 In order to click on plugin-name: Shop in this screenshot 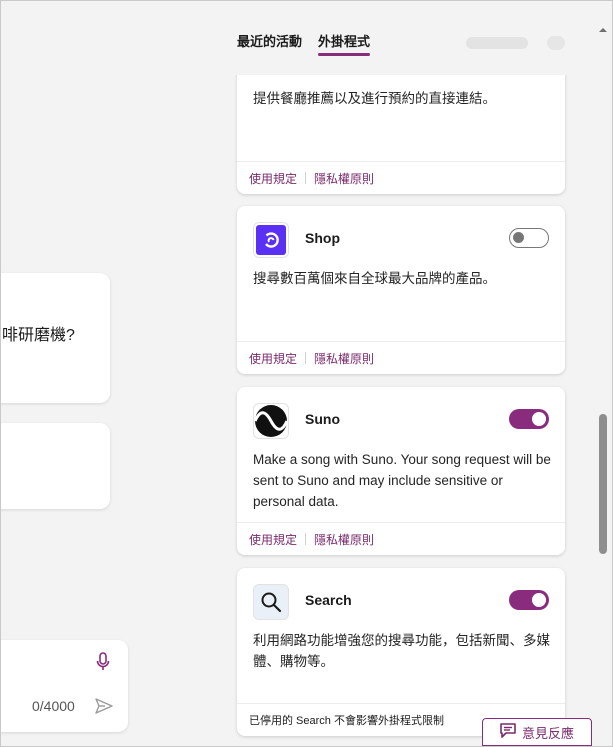, I will do `click(322, 238)`.